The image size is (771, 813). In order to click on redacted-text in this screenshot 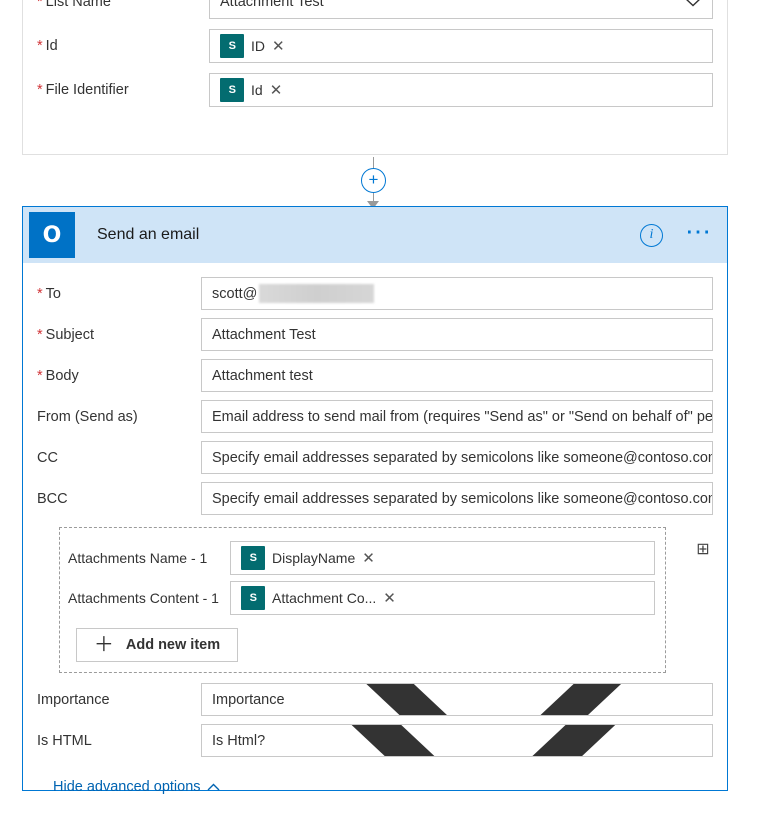, I will do `click(317, 293)`.